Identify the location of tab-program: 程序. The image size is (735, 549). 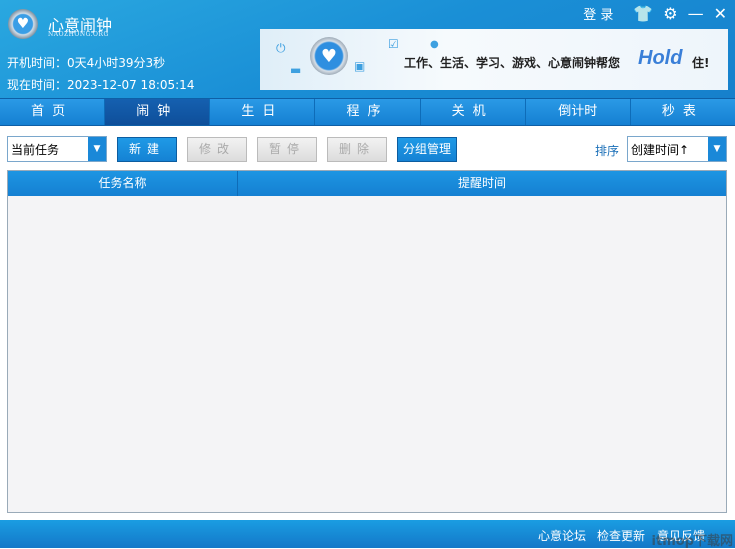
(368, 112).